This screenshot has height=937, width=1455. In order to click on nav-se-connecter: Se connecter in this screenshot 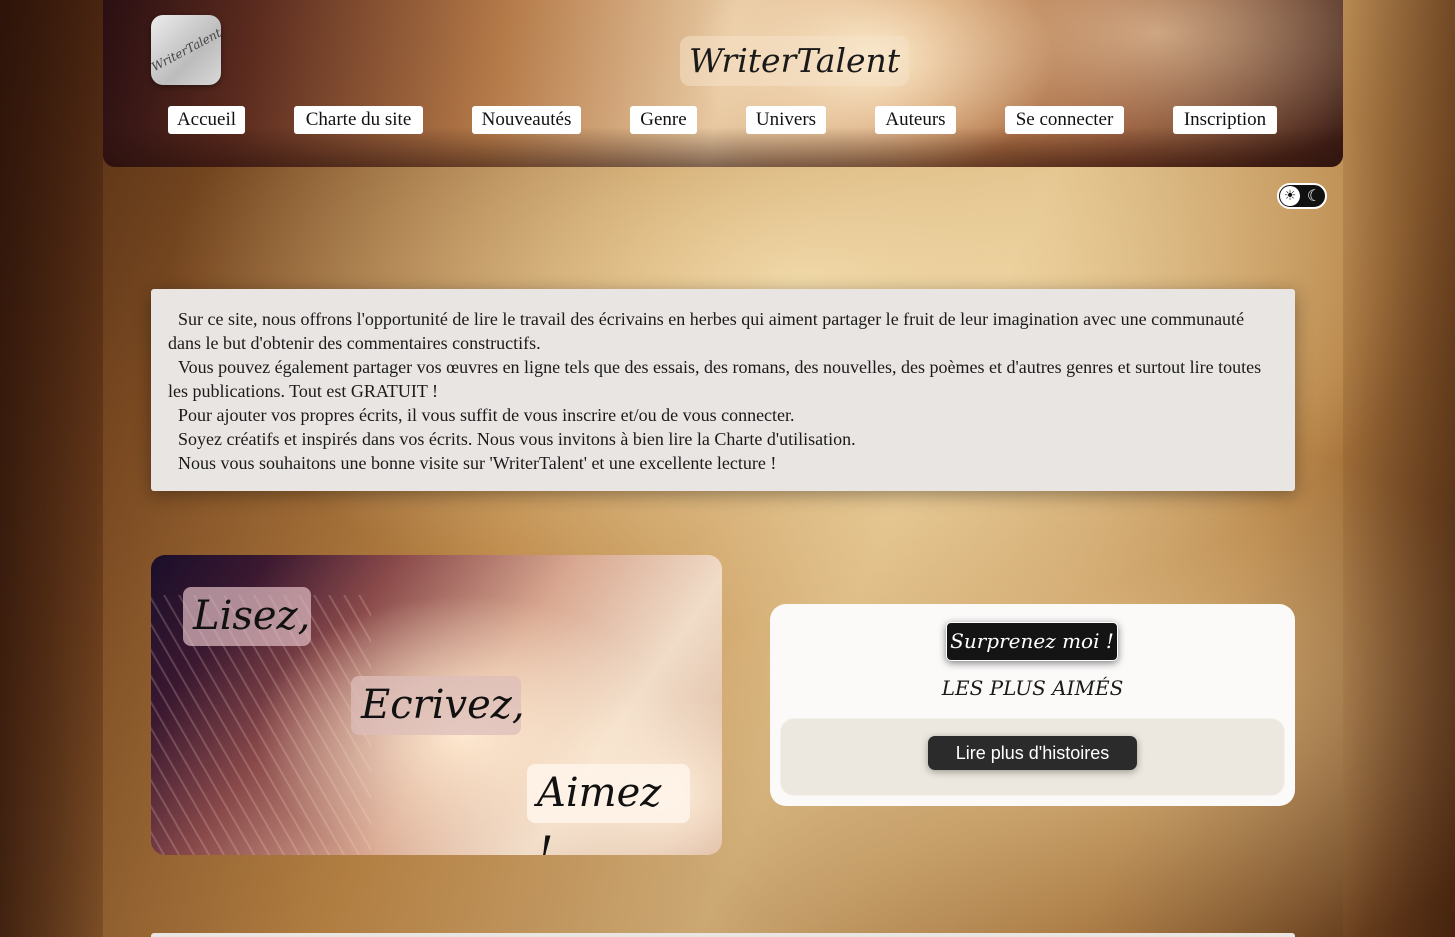, I will do `click(1064, 120)`.